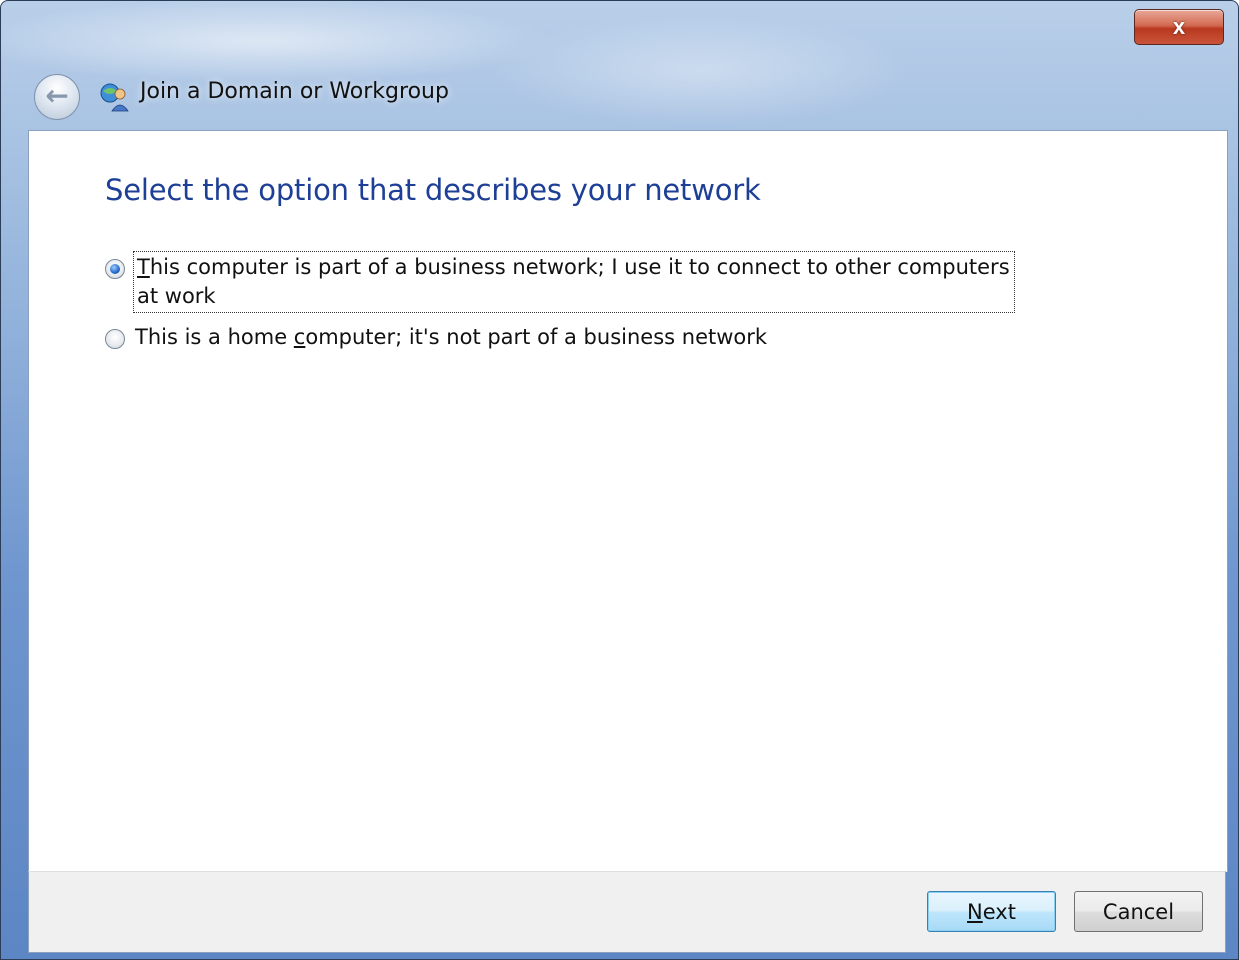 The height and width of the screenshot is (960, 1239). Describe the element at coordinates (991, 911) in the screenshot. I see `next-button: Next` at that location.